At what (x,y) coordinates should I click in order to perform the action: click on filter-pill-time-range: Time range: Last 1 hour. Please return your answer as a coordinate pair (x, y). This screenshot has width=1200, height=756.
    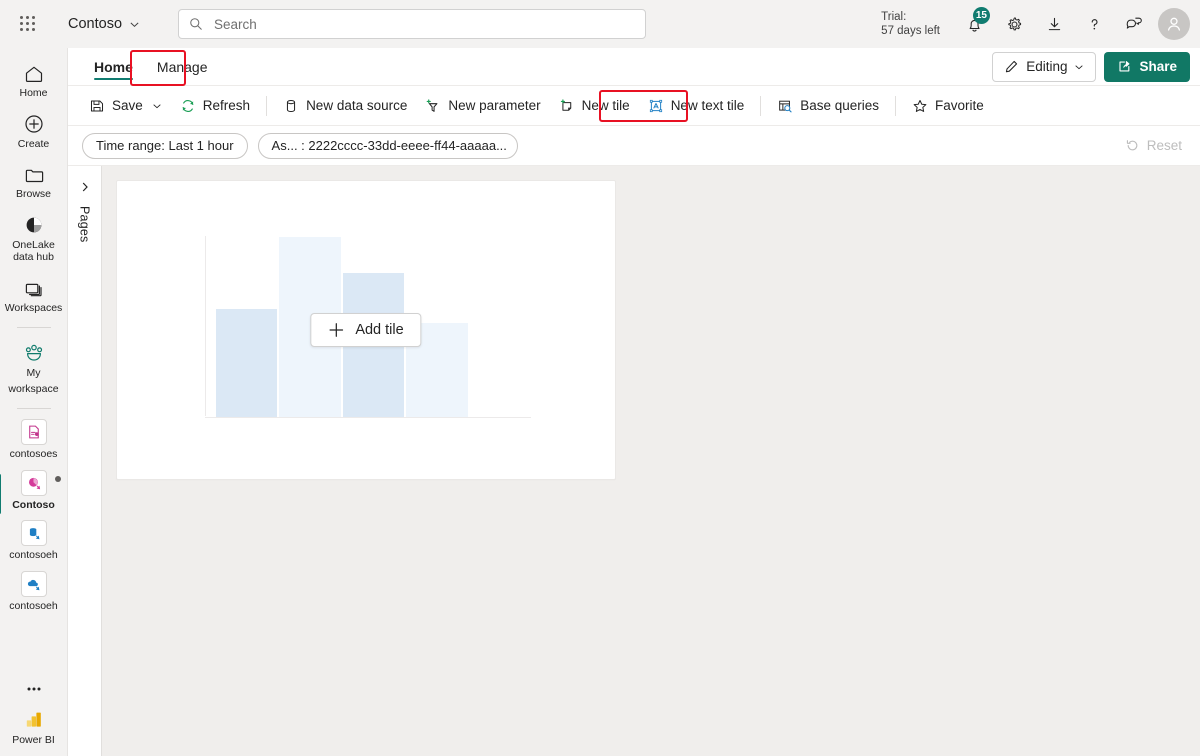
    Looking at the image, I should click on (165, 145).